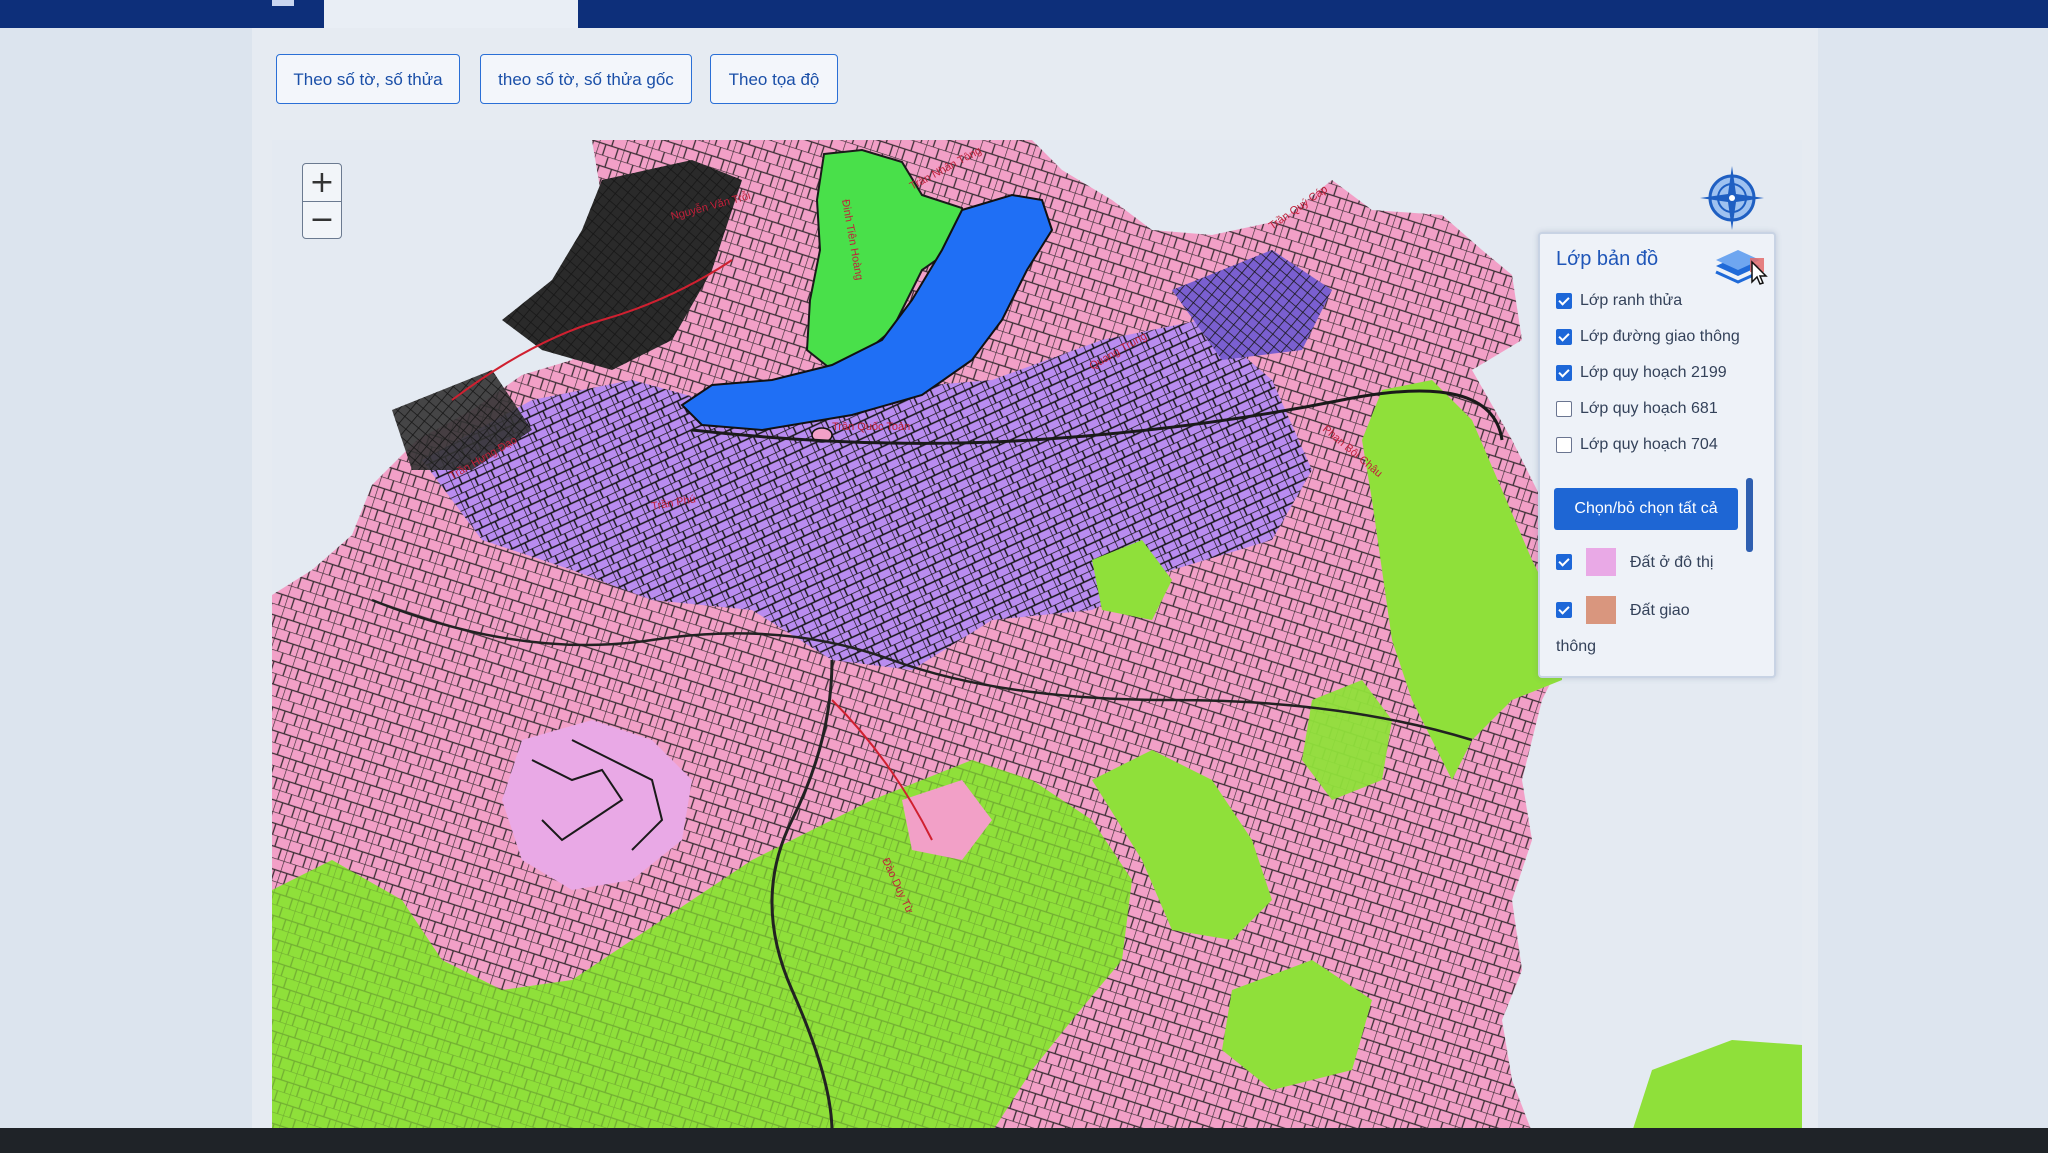 The height and width of the screenshot is (1153, 2048). Describe the element at coordinates (1653, 372) in the screenshot. I see `layer-label: Lớp quy hoạch 2199` at that location.